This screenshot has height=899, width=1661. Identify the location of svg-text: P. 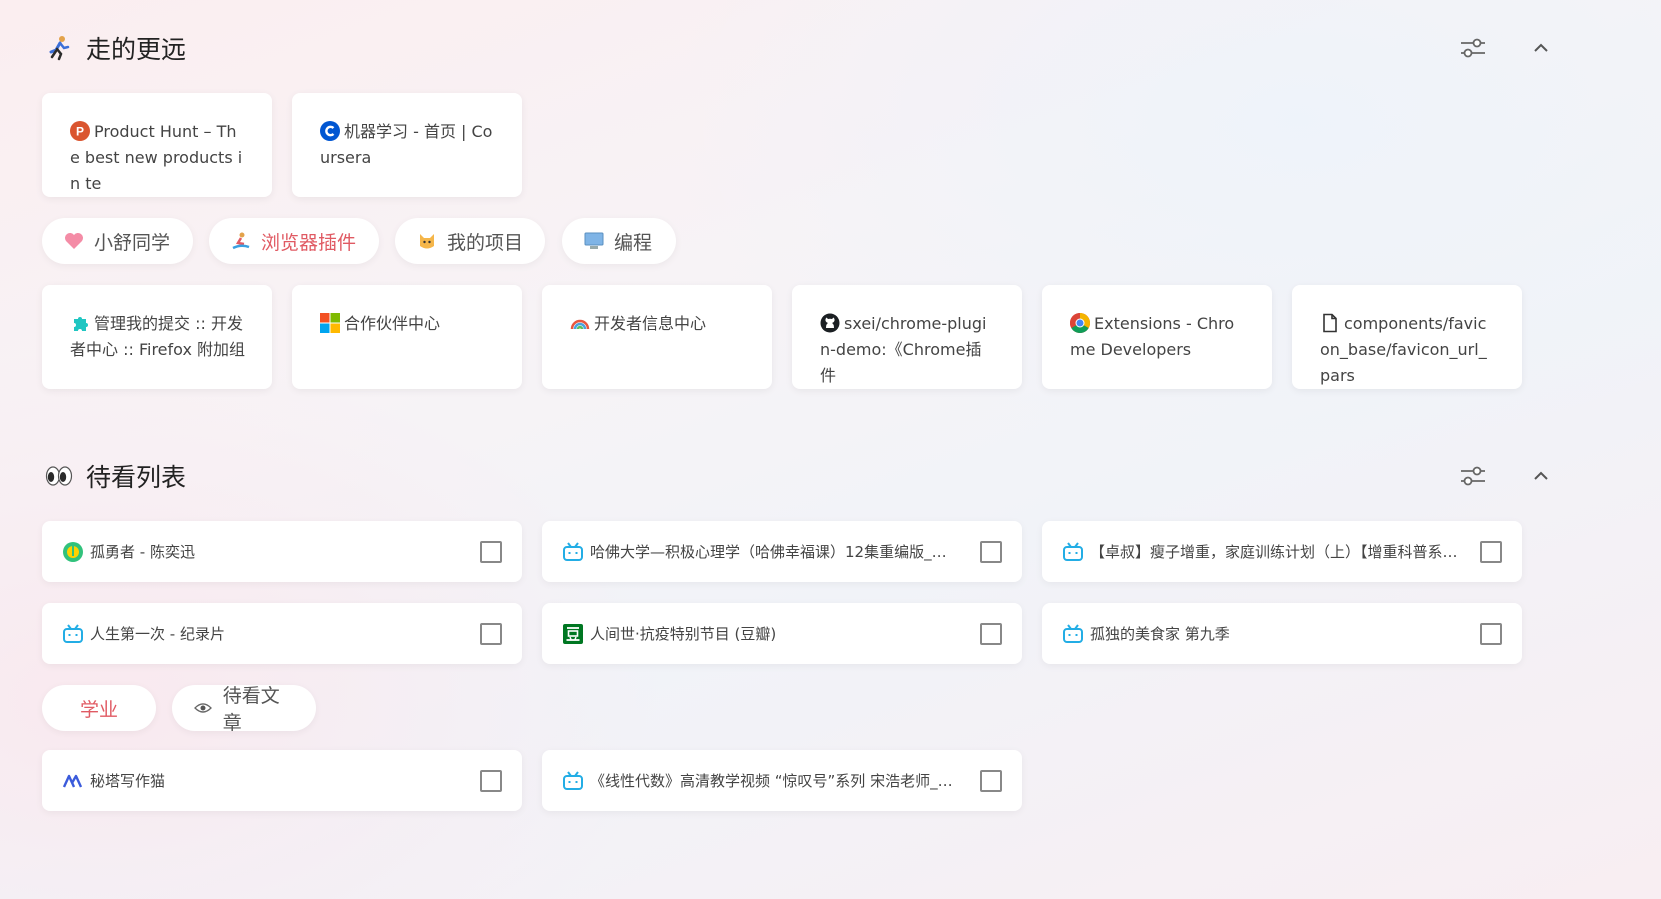
(80, 132).